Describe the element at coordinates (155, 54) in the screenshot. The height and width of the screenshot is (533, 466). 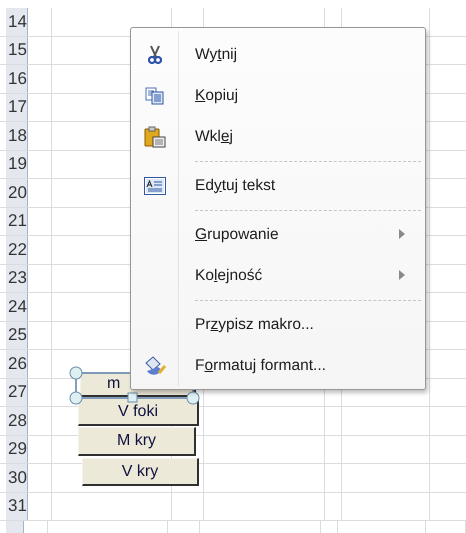
I see `scissors-icon` at that location.